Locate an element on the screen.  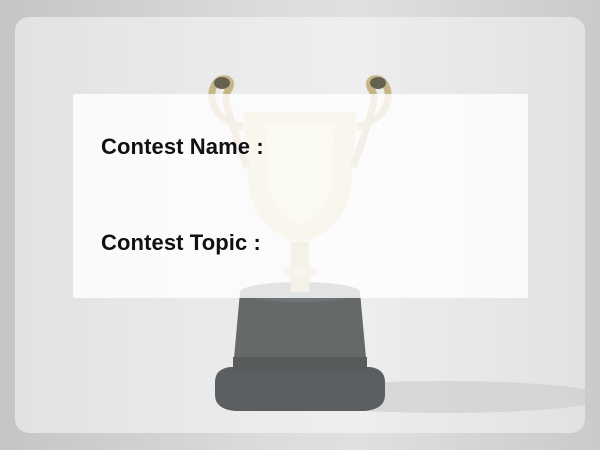
contest-topic-value is located at coordinates (388, 243).